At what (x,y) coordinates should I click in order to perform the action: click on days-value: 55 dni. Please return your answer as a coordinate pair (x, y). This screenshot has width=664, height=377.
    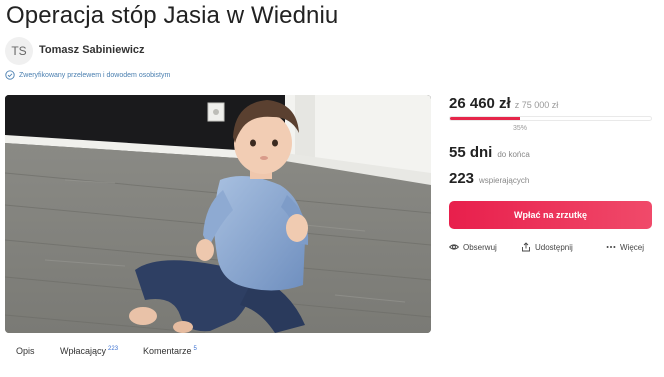
    Looking at the image, I should click on (471, 152).